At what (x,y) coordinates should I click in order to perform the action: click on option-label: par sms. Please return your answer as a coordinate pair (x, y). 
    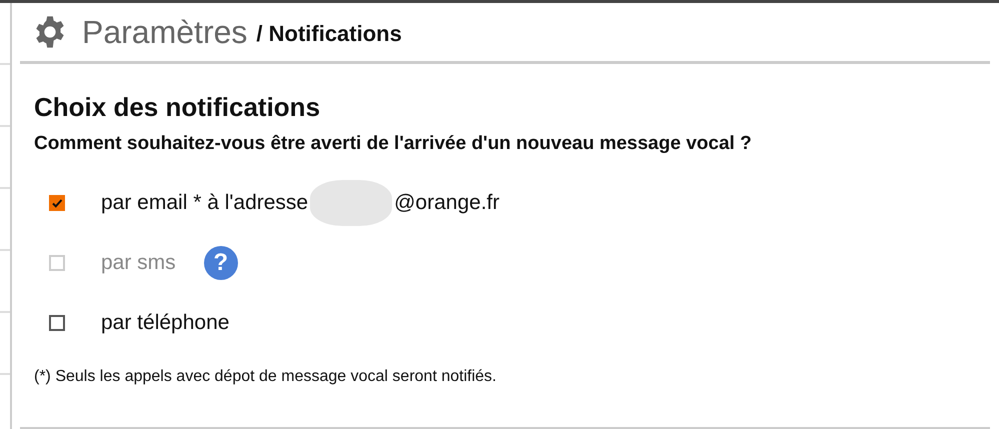
    Looking at the image, I should click on (138, 263).